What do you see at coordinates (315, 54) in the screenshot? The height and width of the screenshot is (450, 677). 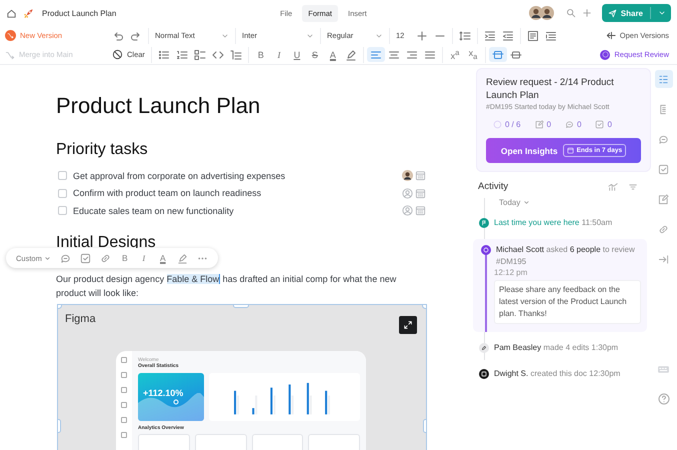 I see `format-button: S` at bounding box center [315, 54].